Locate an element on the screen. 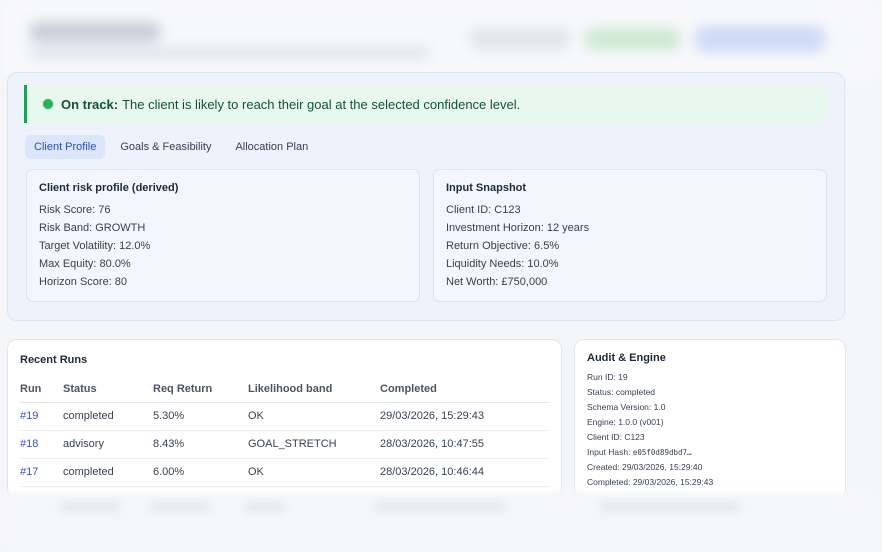  liquidity-needs: Liquidity Needs: 10.0% is located at coordinates (502, 264).